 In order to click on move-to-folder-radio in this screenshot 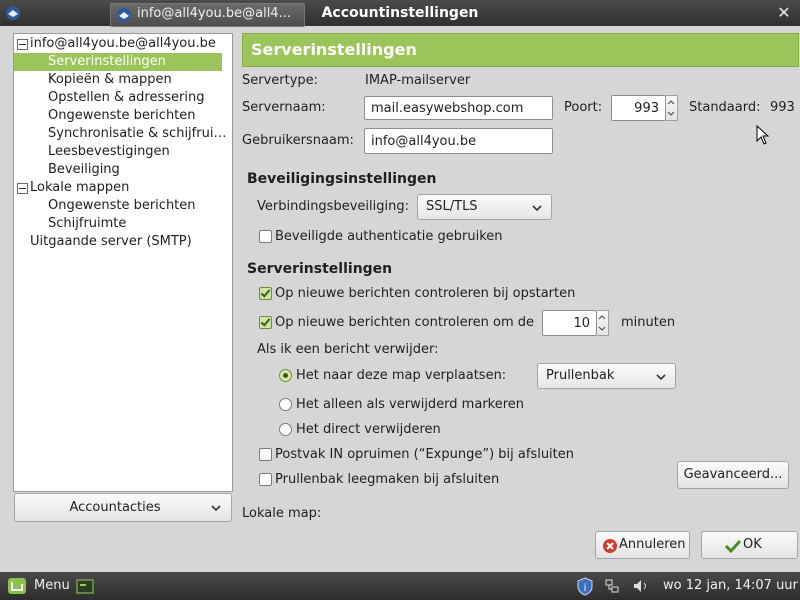, I will do `click(285, 375)`.